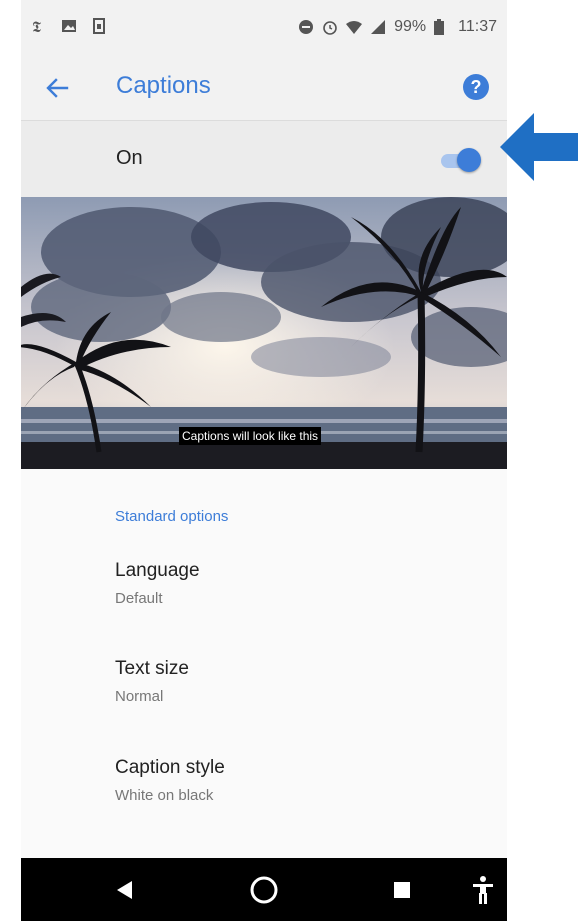 This screenshot has height=921, width=579. Describe the element at coordinates (442, 27) in the screenshot. I see `battery-icon` at that location.